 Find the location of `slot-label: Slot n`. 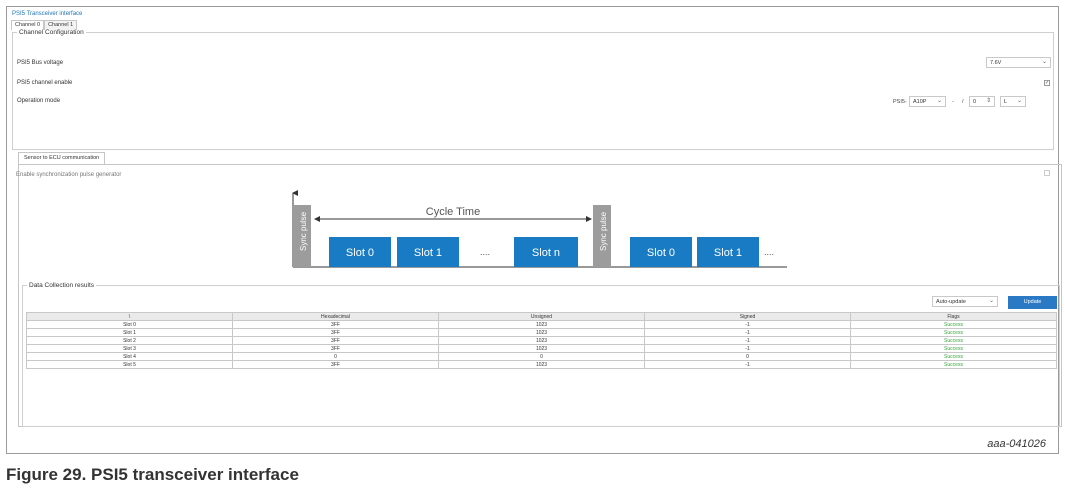

slot-label: Slot n is located at coordinates (546, 253).